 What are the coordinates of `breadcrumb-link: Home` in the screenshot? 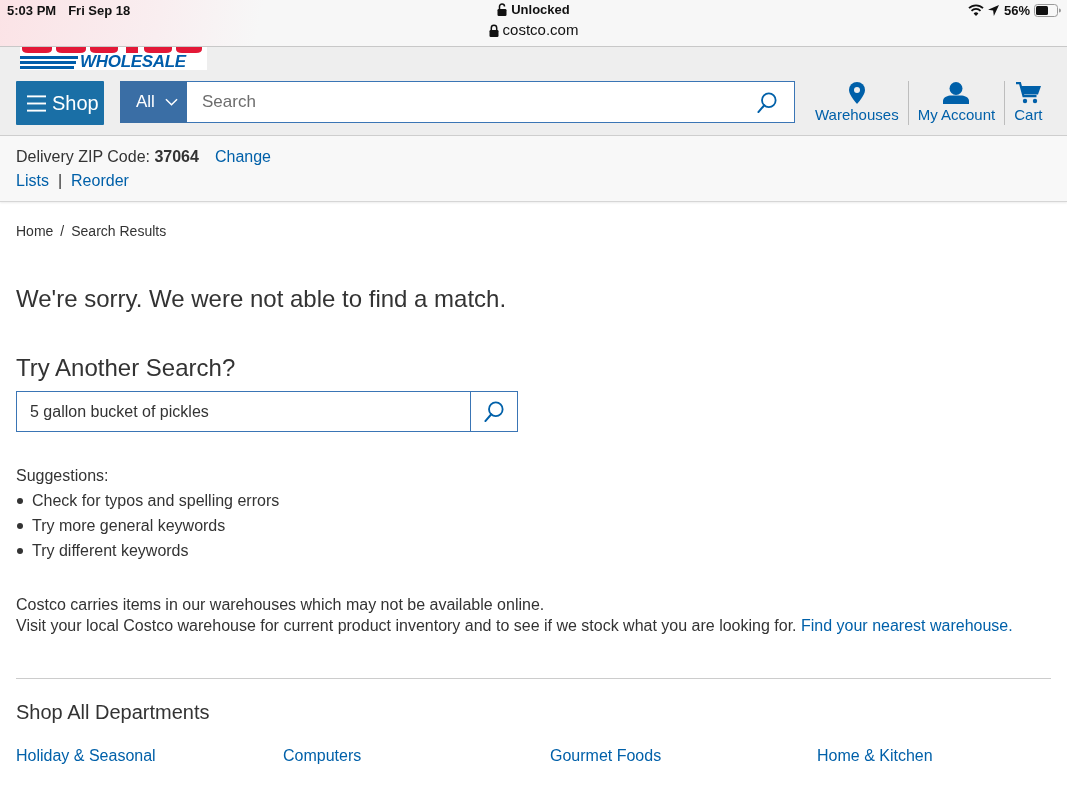 It's located at (35, 231).